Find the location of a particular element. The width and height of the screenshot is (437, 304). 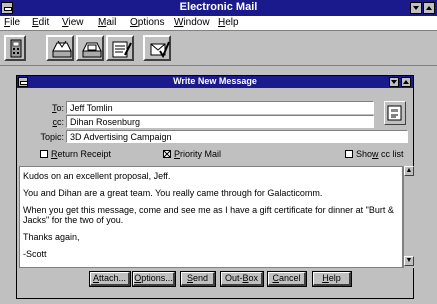

check-mail-icon is located at coordinates (157, 48).